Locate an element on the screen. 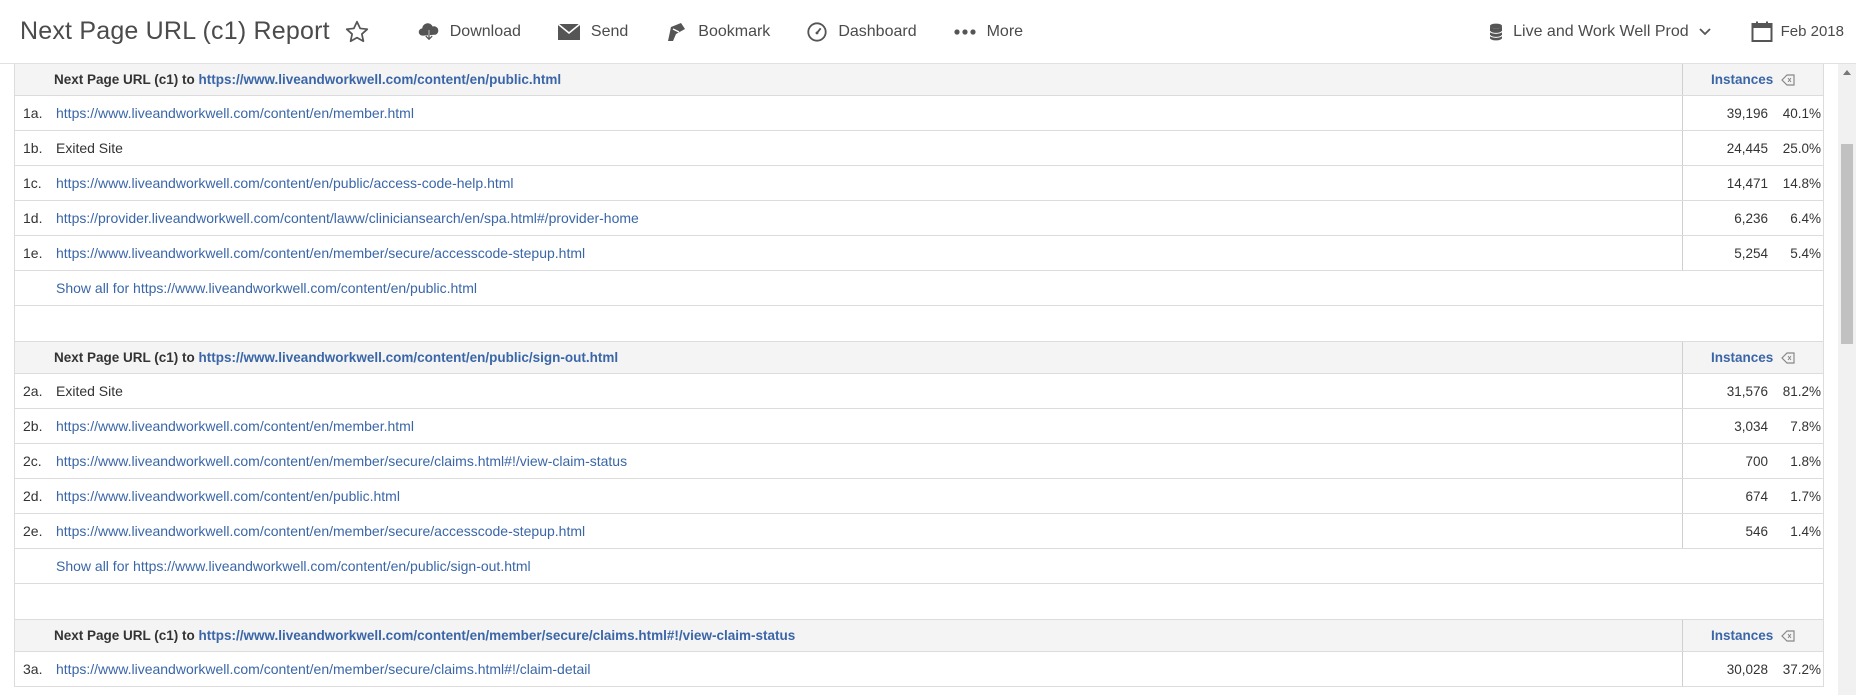  vertical-scrollbar is located at coordinates (1847, 379).